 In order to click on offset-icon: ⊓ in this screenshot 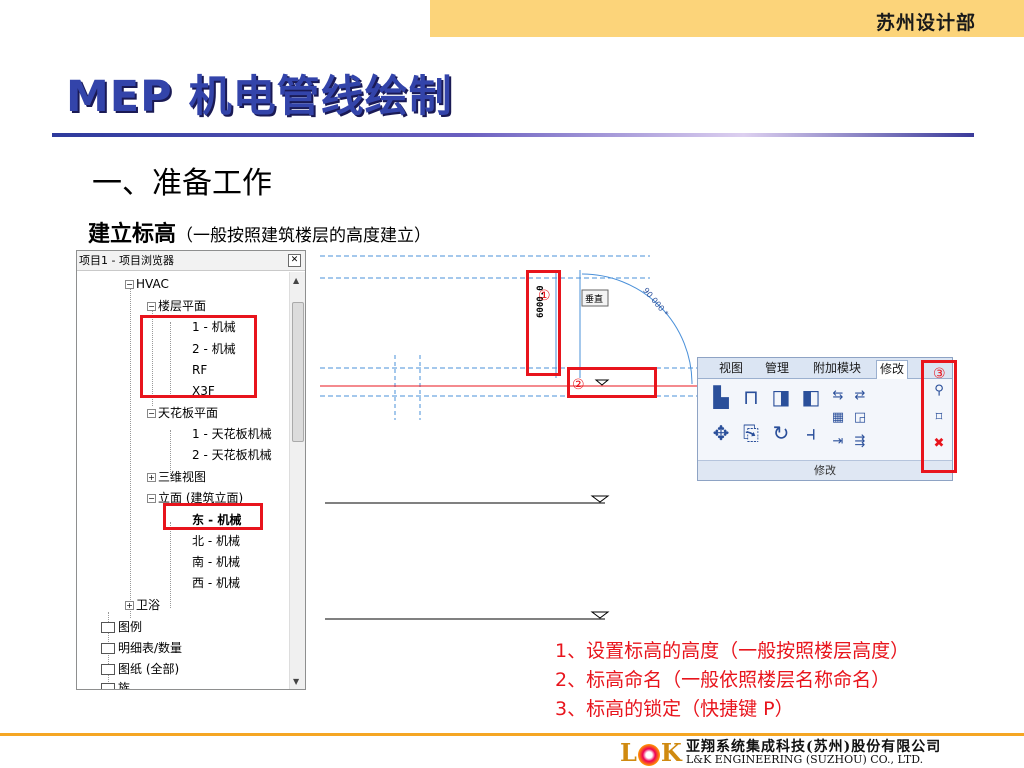, I will do `click(751, 397)`.